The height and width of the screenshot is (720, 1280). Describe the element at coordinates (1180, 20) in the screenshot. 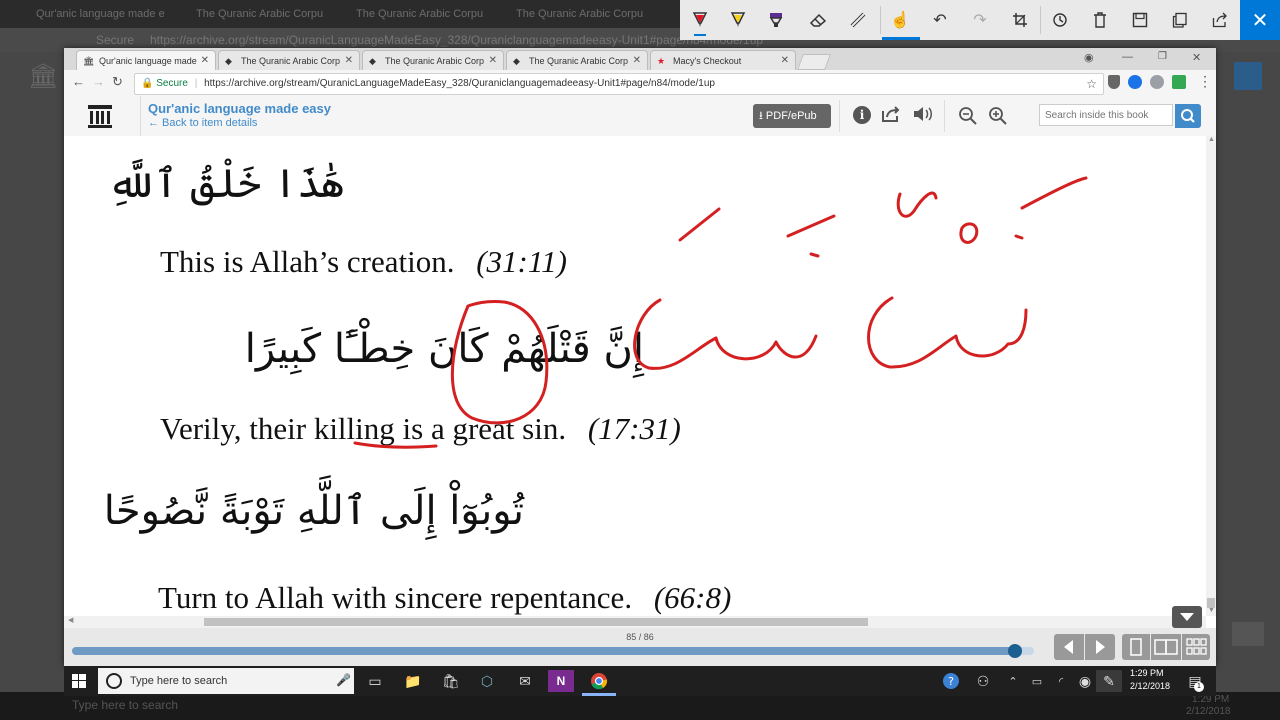

I see `copy-icon` at that location.